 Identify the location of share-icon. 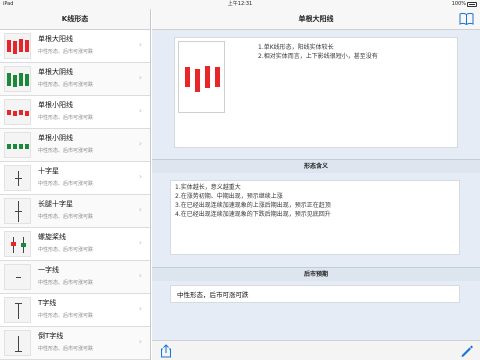
(166, 351).